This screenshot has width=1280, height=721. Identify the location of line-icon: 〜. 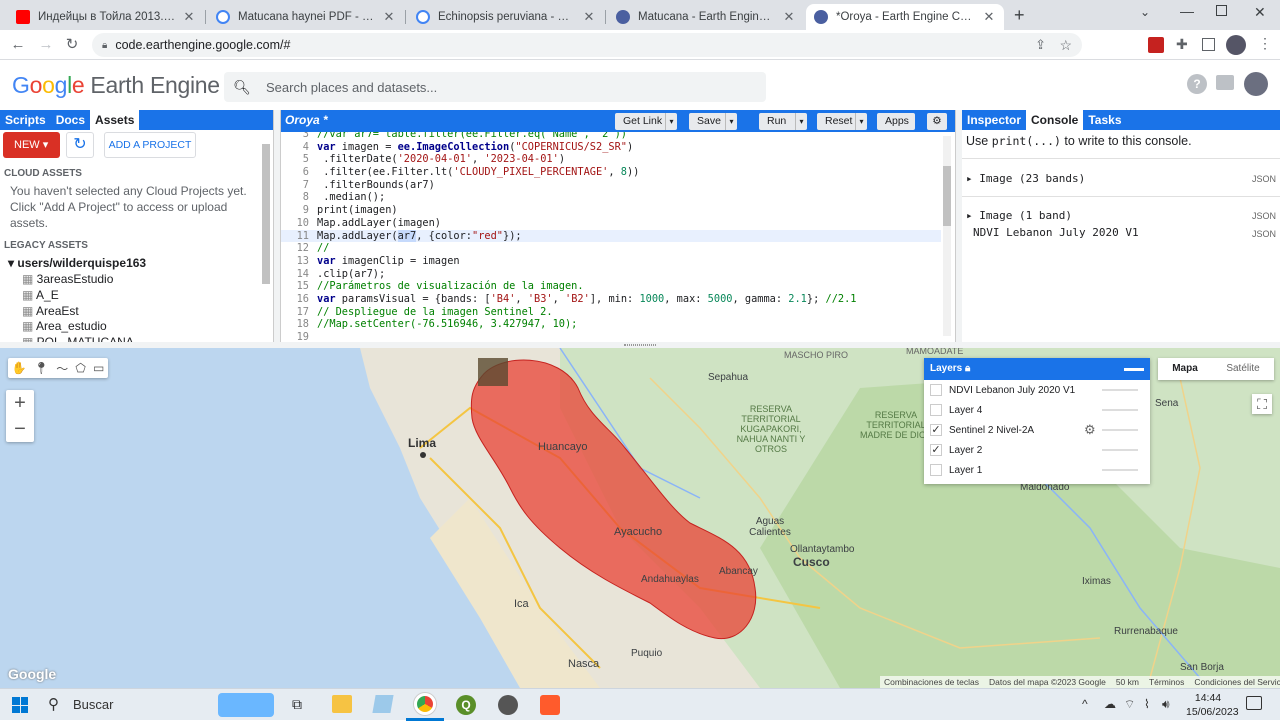
(62, 368).